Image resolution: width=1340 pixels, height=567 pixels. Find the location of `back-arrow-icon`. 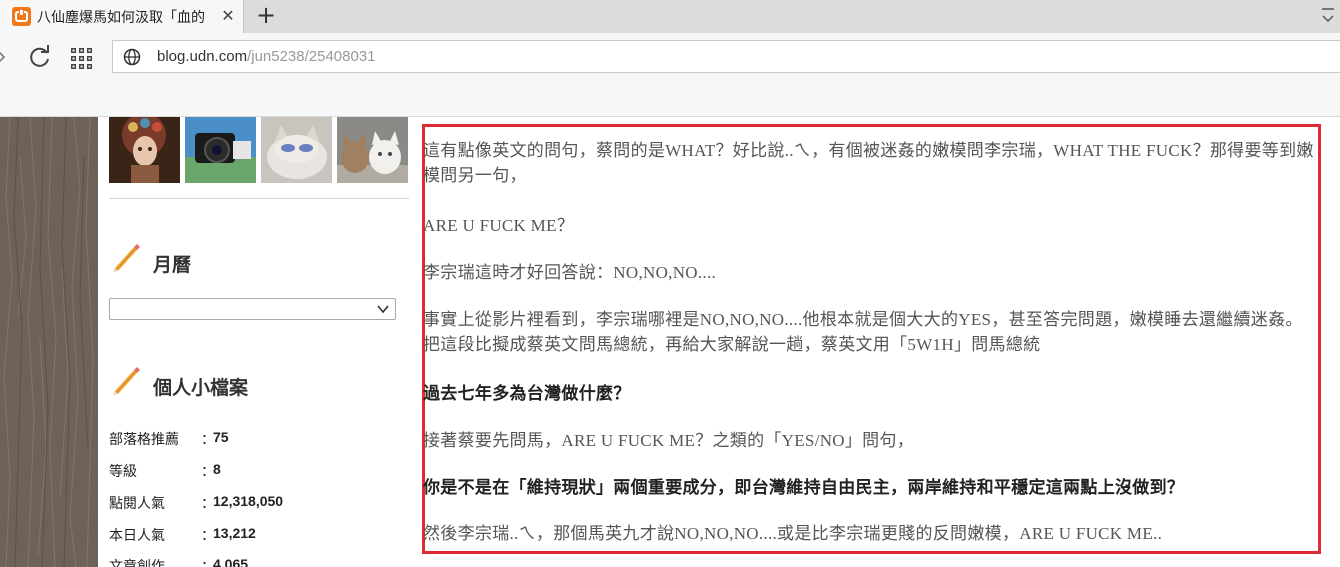

back-arrow-icon is located at coordinates (5, 57).